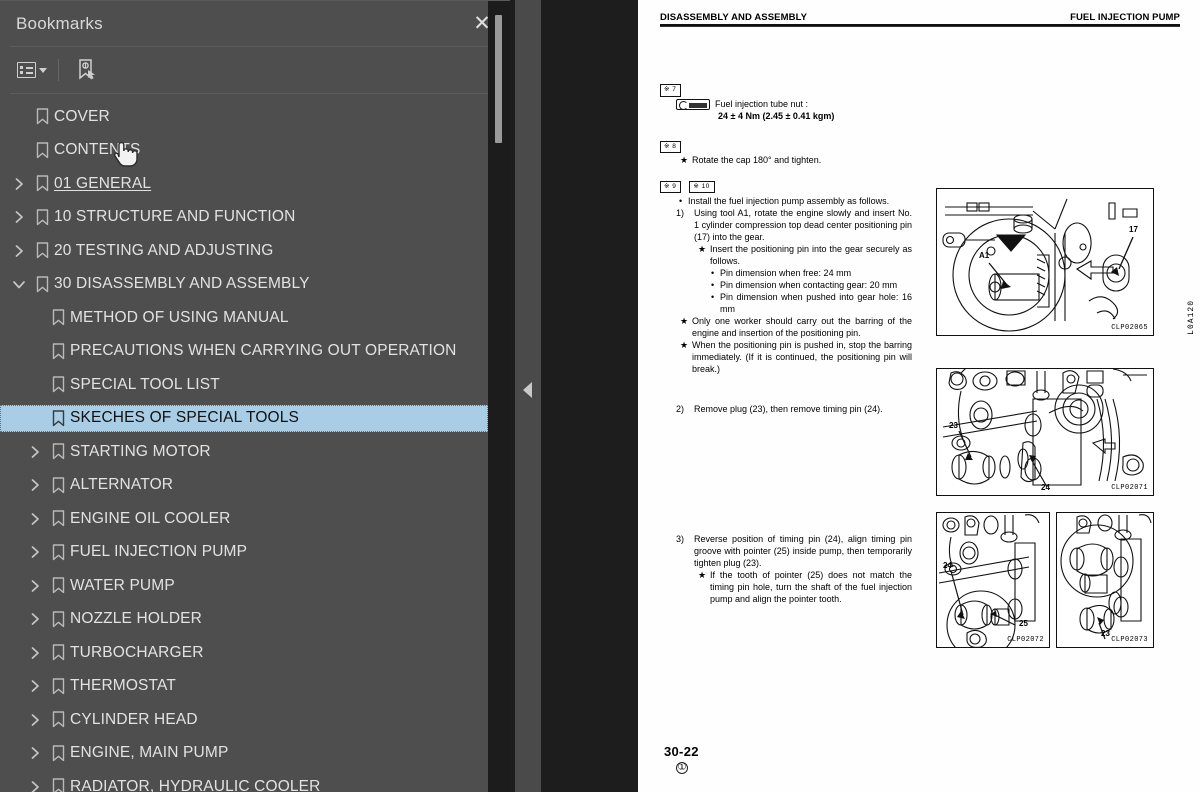 This screenshot has width=1200, height=792. I want to click on bookmark-item: COVER, so click(255, 117).